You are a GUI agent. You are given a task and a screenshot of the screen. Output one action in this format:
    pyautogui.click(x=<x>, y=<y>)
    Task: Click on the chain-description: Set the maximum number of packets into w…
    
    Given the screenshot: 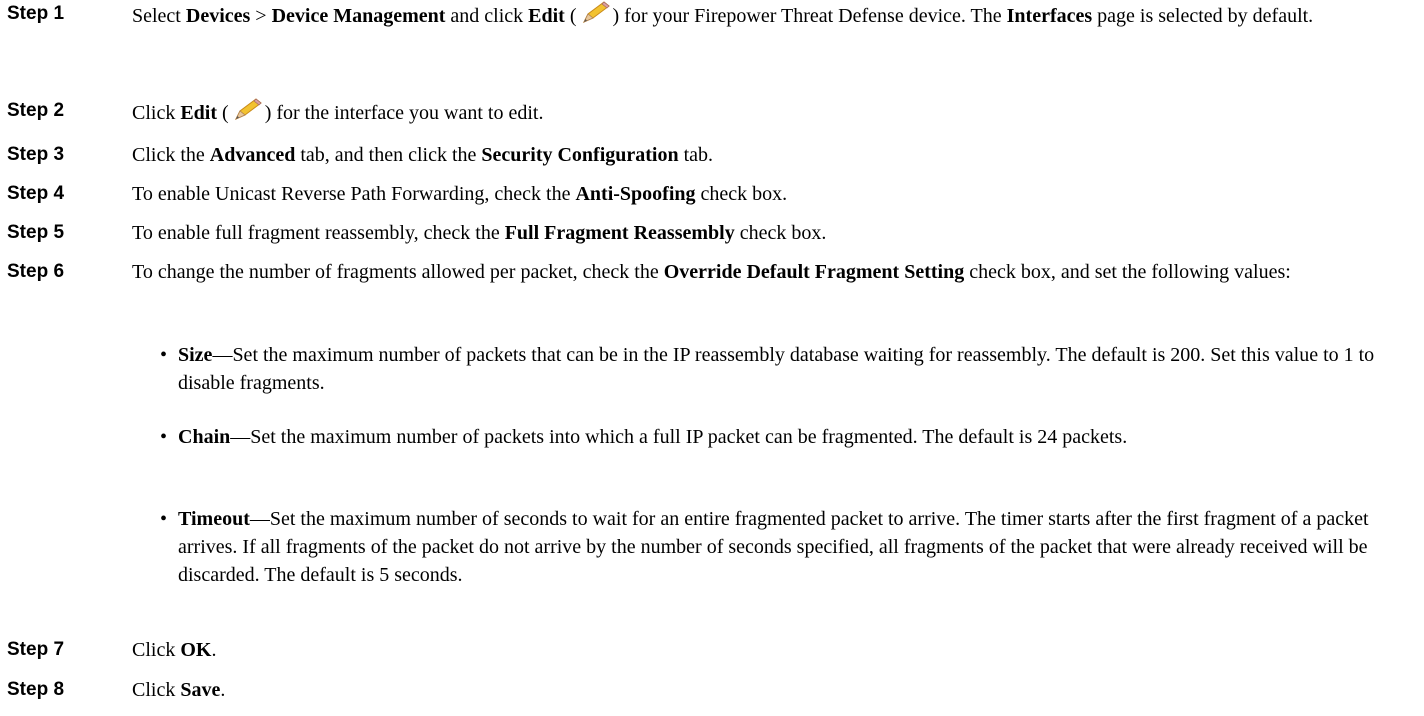 What is the action you would take?
    pyautogui.click(x=689, y=437)
    